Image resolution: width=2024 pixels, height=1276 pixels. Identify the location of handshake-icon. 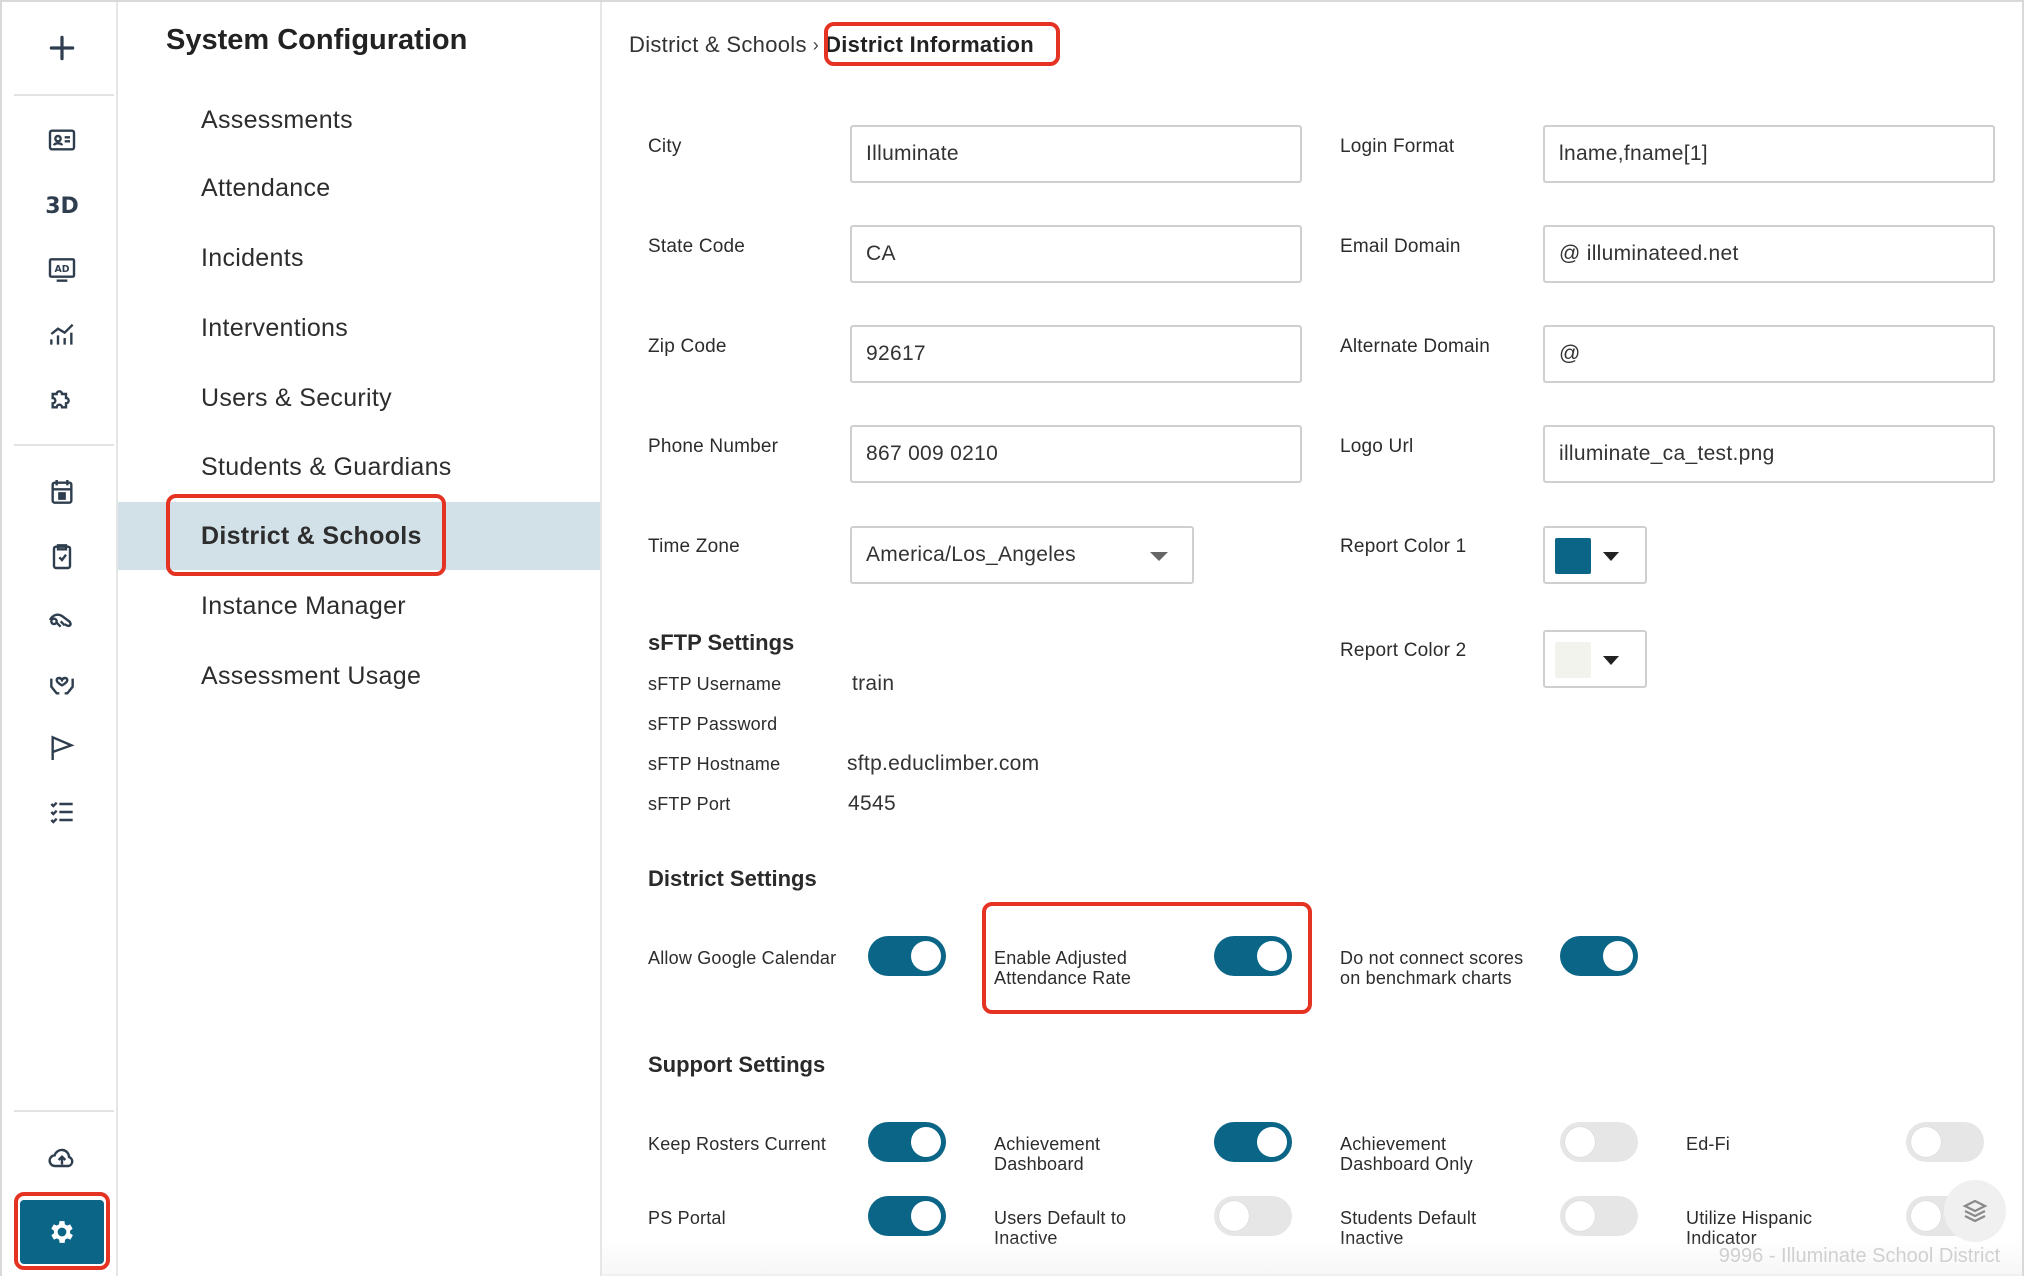
(62, 620).